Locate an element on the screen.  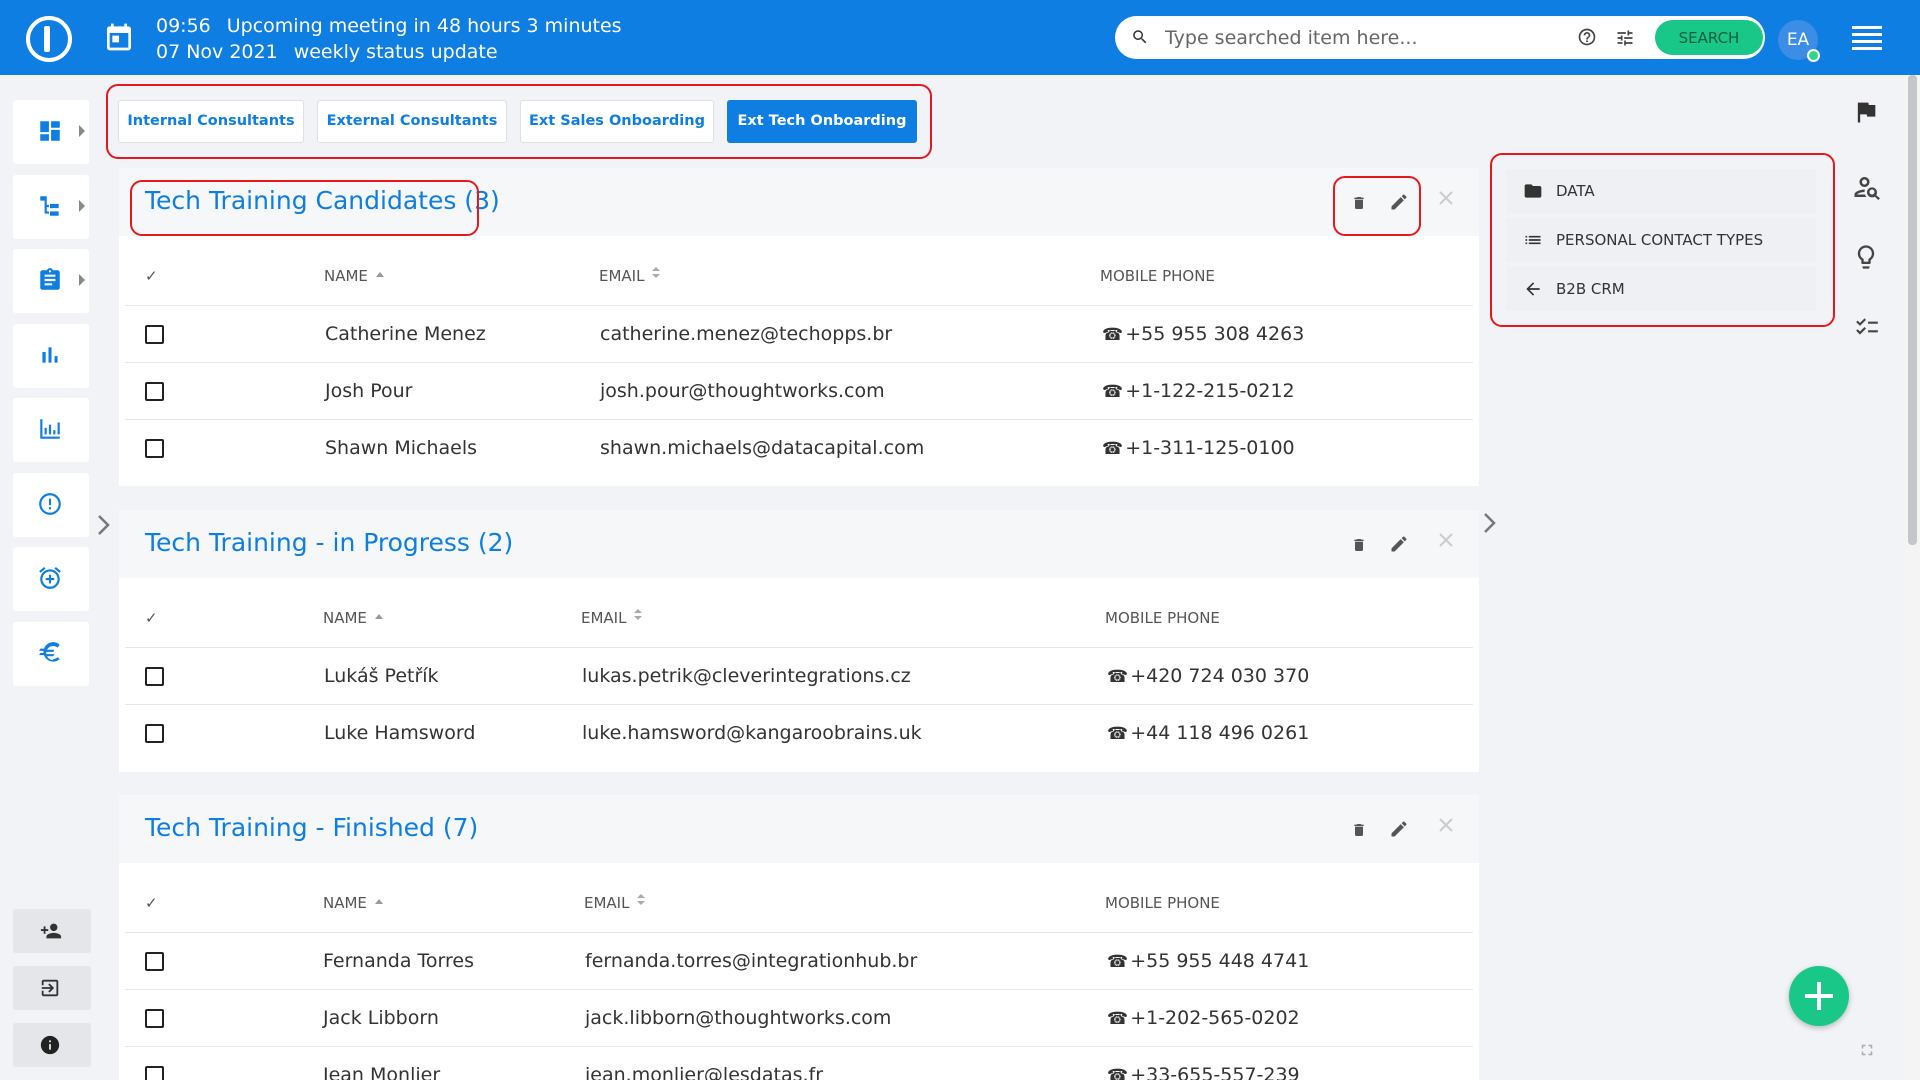
contact-email: shawn.michaels@datacapital.com is located at coordinates (762, 448).